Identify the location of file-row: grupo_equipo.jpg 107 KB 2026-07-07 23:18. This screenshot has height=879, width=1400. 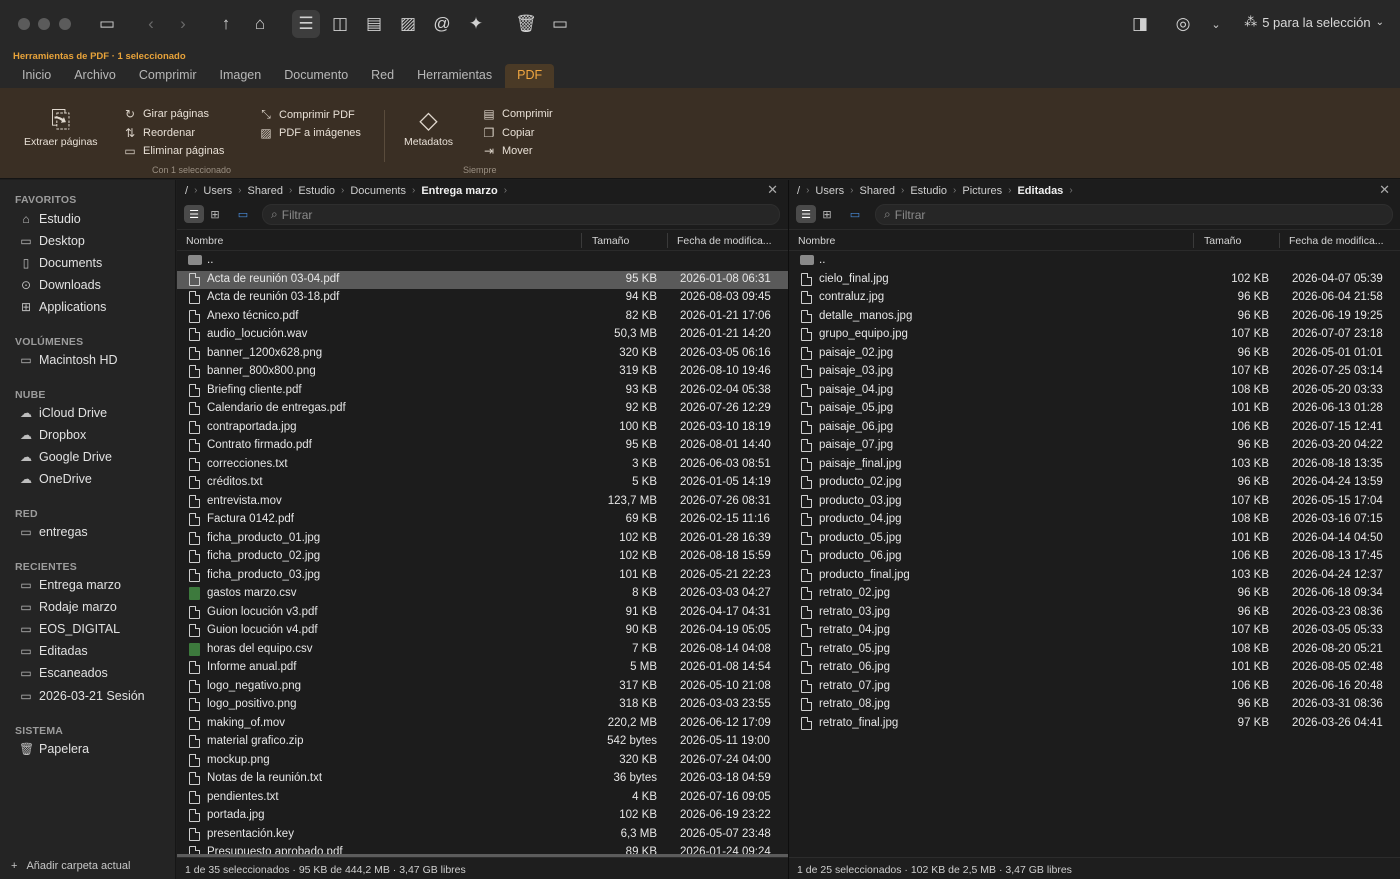
(1094, 335).